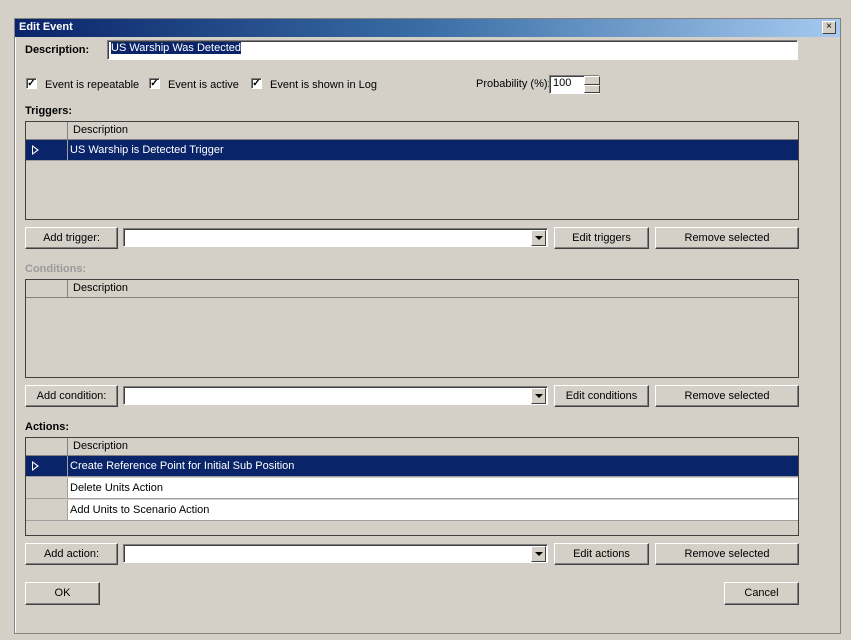 The height and width of the screenshot is (640, 851). Describe the element at coordinates (727, 396) in the screenshot. I see `remove-condition-button: Remove selected` at that location.